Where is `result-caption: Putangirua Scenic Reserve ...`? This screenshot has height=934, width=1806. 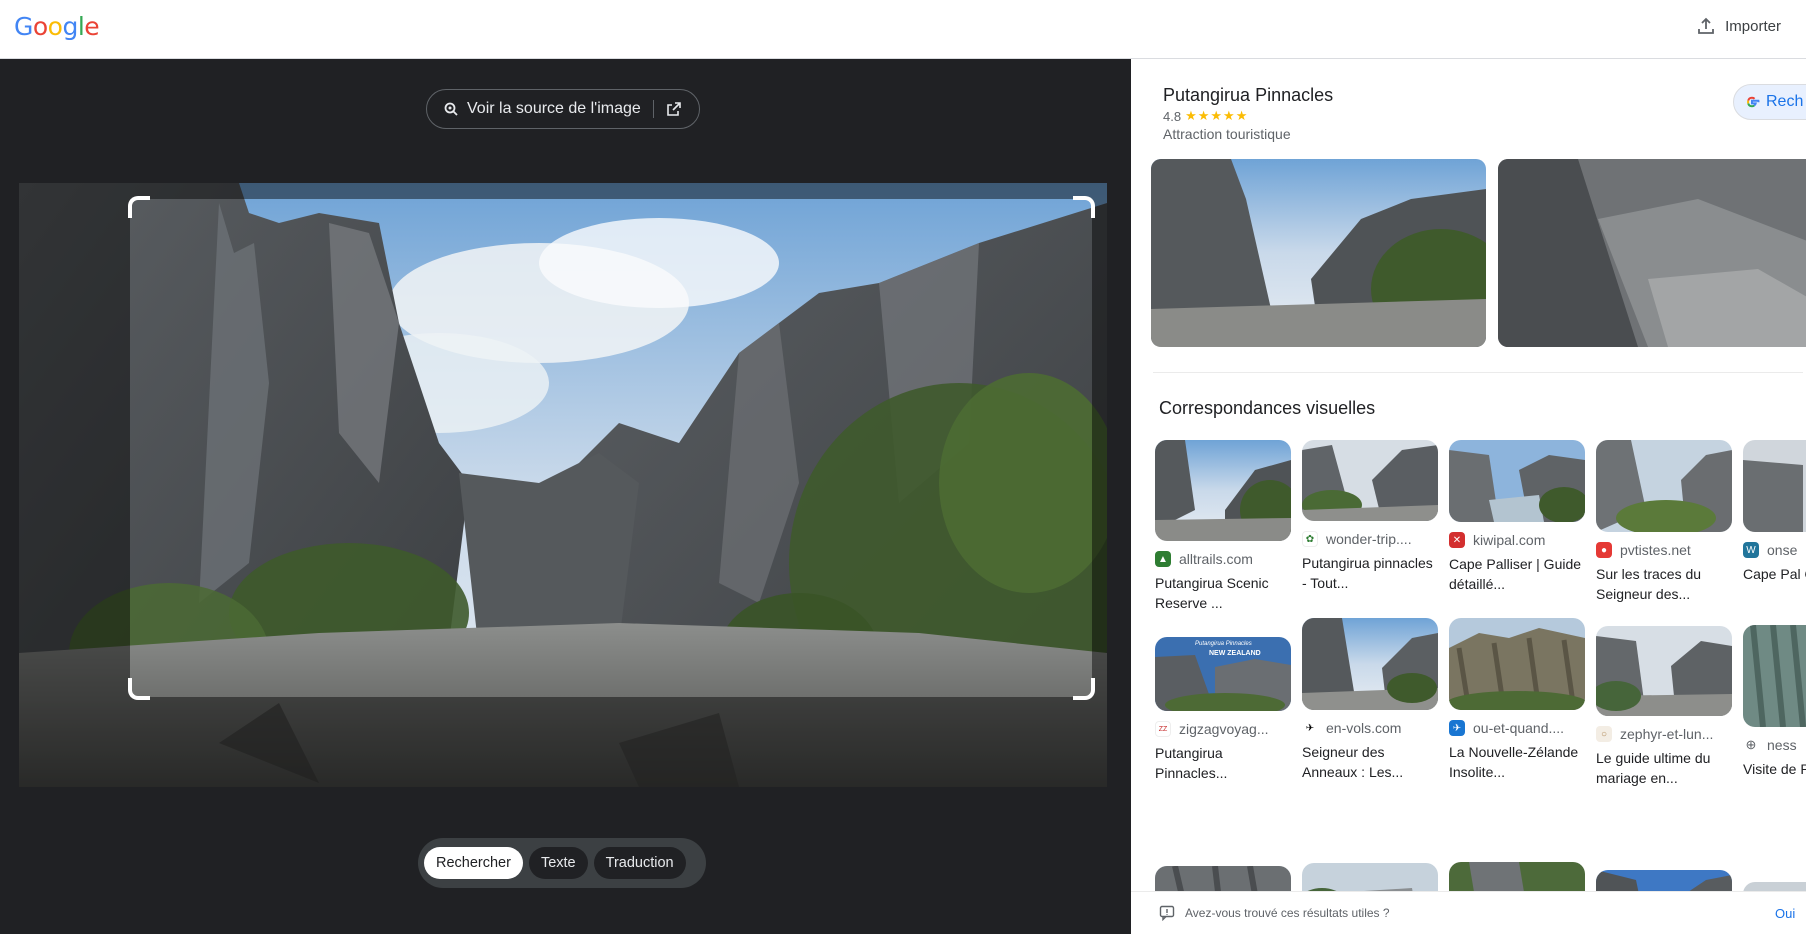 result-caption: Putangirua Scenic Reserve ... is located at coordinates (1212, 593).